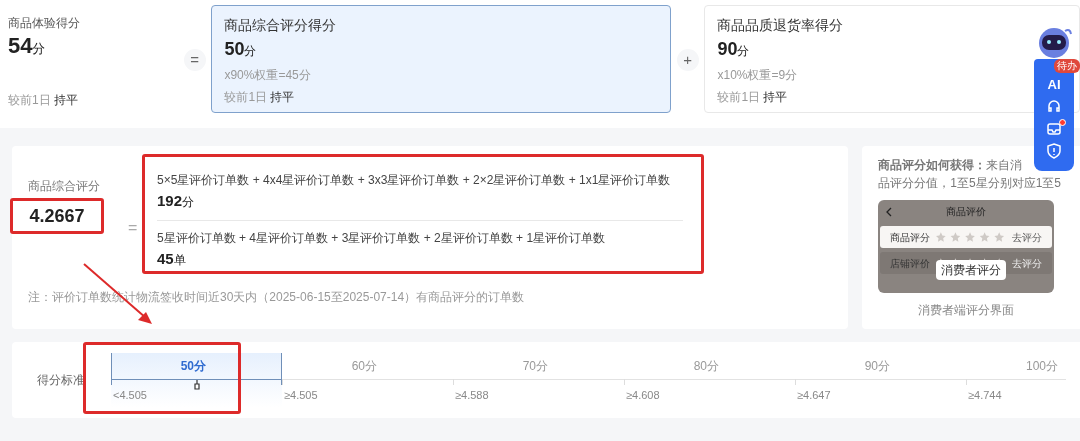  Describe the element at coordinates (780, 25) in the screenshot. I see `card-title: 商品品质退货率得分` at that location.